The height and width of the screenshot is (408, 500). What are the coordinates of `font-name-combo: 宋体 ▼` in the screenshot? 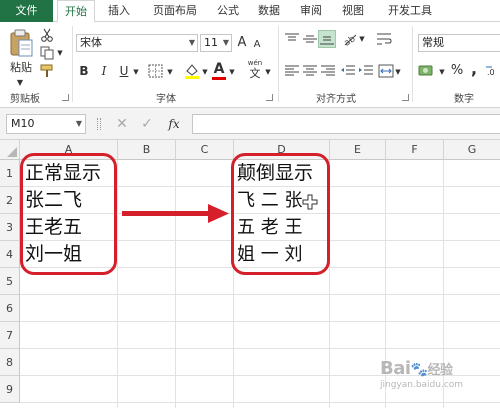 It's located at (137, 43).